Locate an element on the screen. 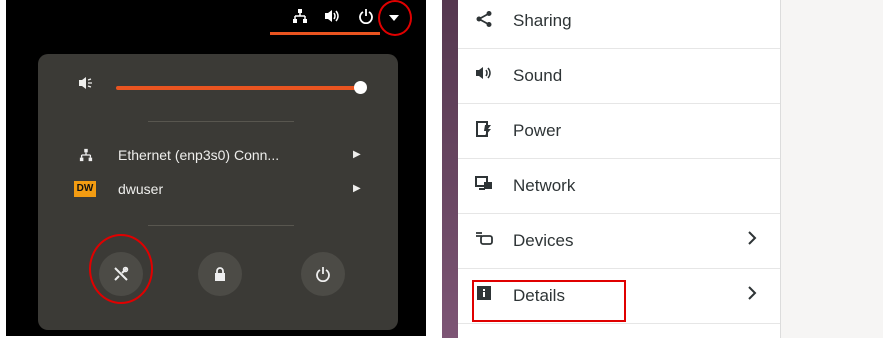 The height and width of the screenshot is (338, 883). devices-icon is located at coordinates (484, 241).